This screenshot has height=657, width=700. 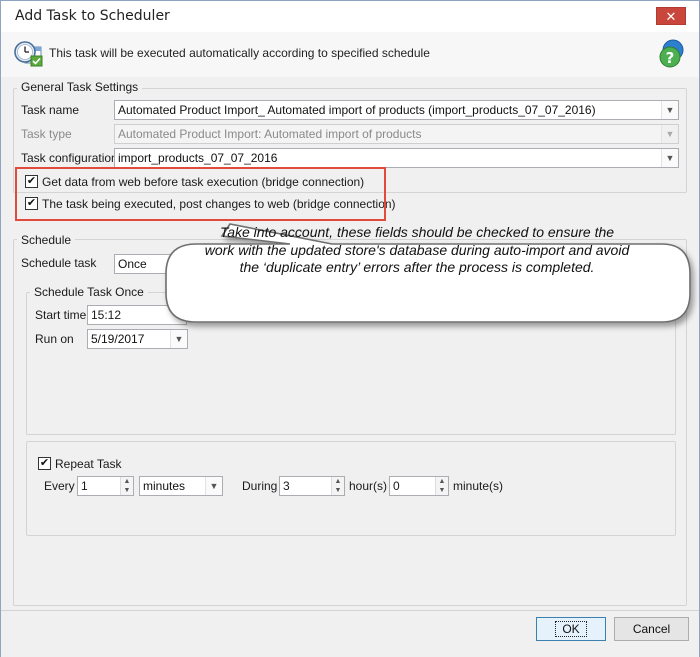 I want to click on task-config-combo: import_products_07_07_2016 ▼, so click(x=396, y=158).